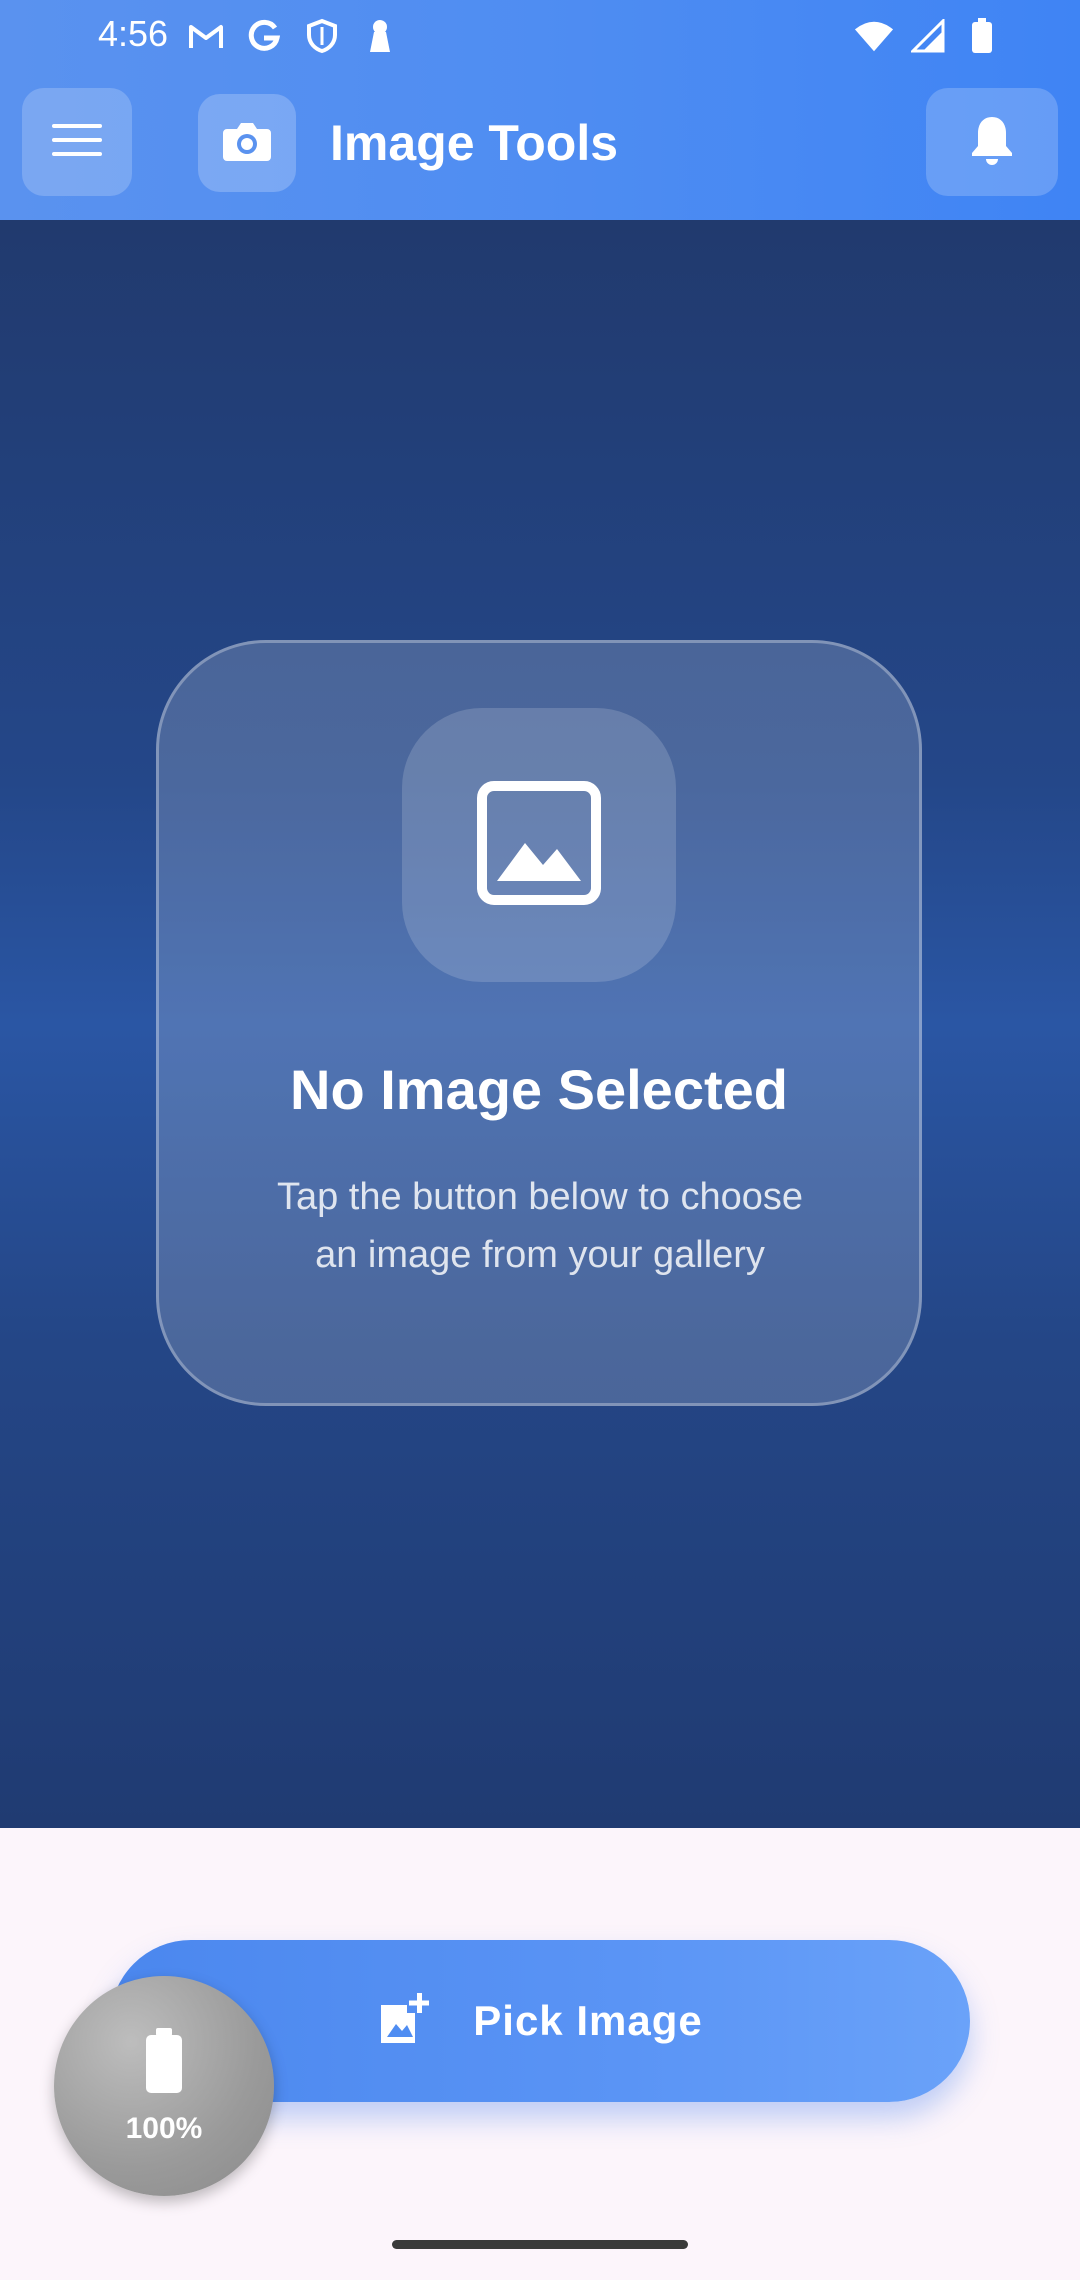 Image resolution: width=1080 pixels, height=2280 pixels. I want to click on system-icons, so click(928, 36).